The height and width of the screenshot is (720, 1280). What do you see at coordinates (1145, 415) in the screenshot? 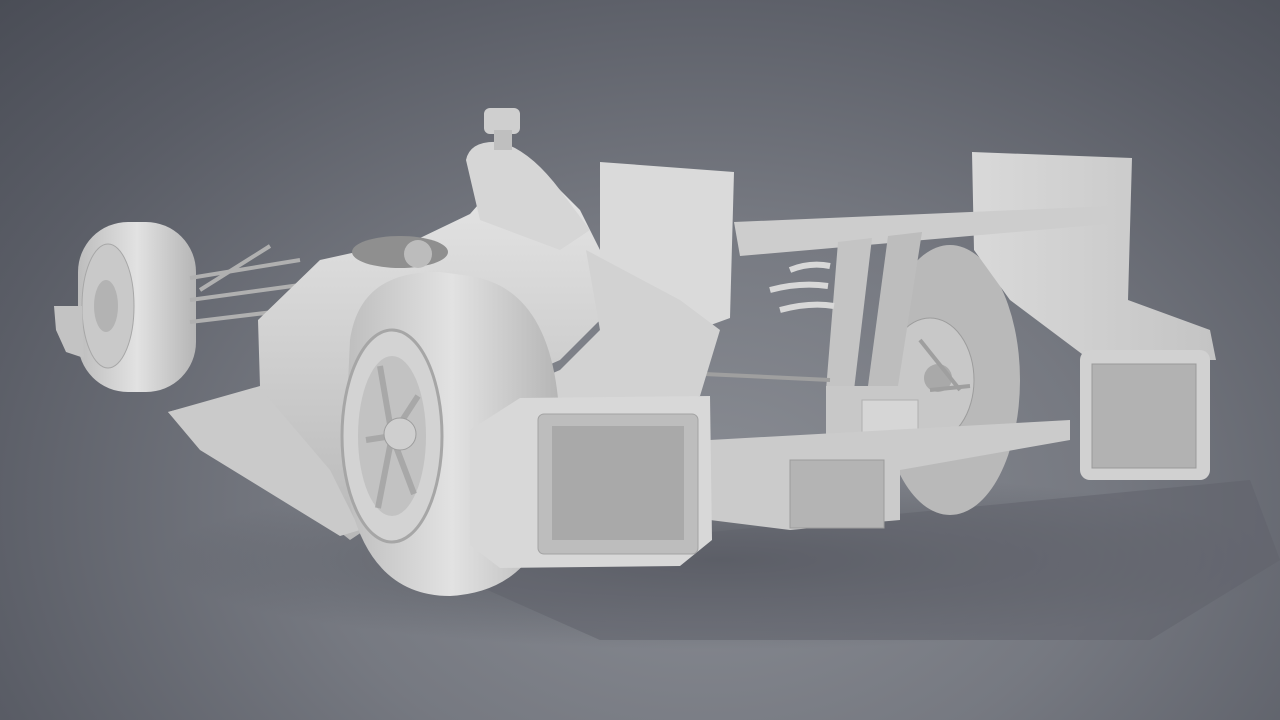
I see `rear-pod-right` at bounding box center [1145, 415].